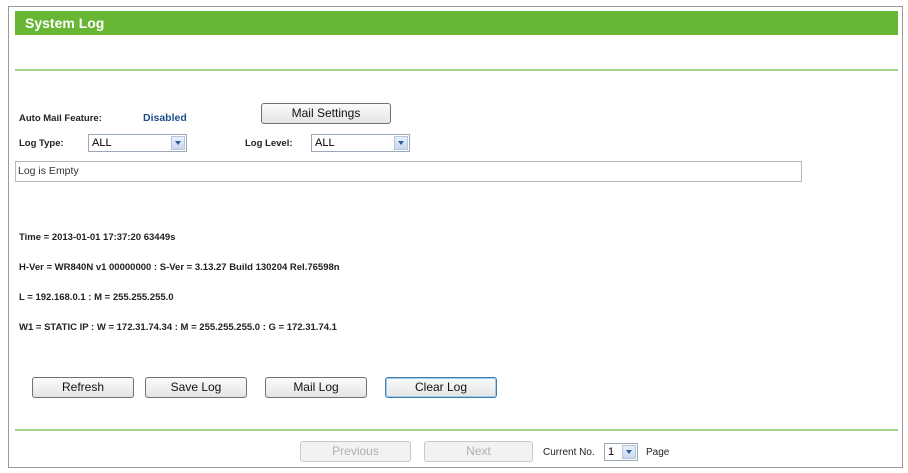  I want to click on log-type-label: Log Type:, so click(41, 143).